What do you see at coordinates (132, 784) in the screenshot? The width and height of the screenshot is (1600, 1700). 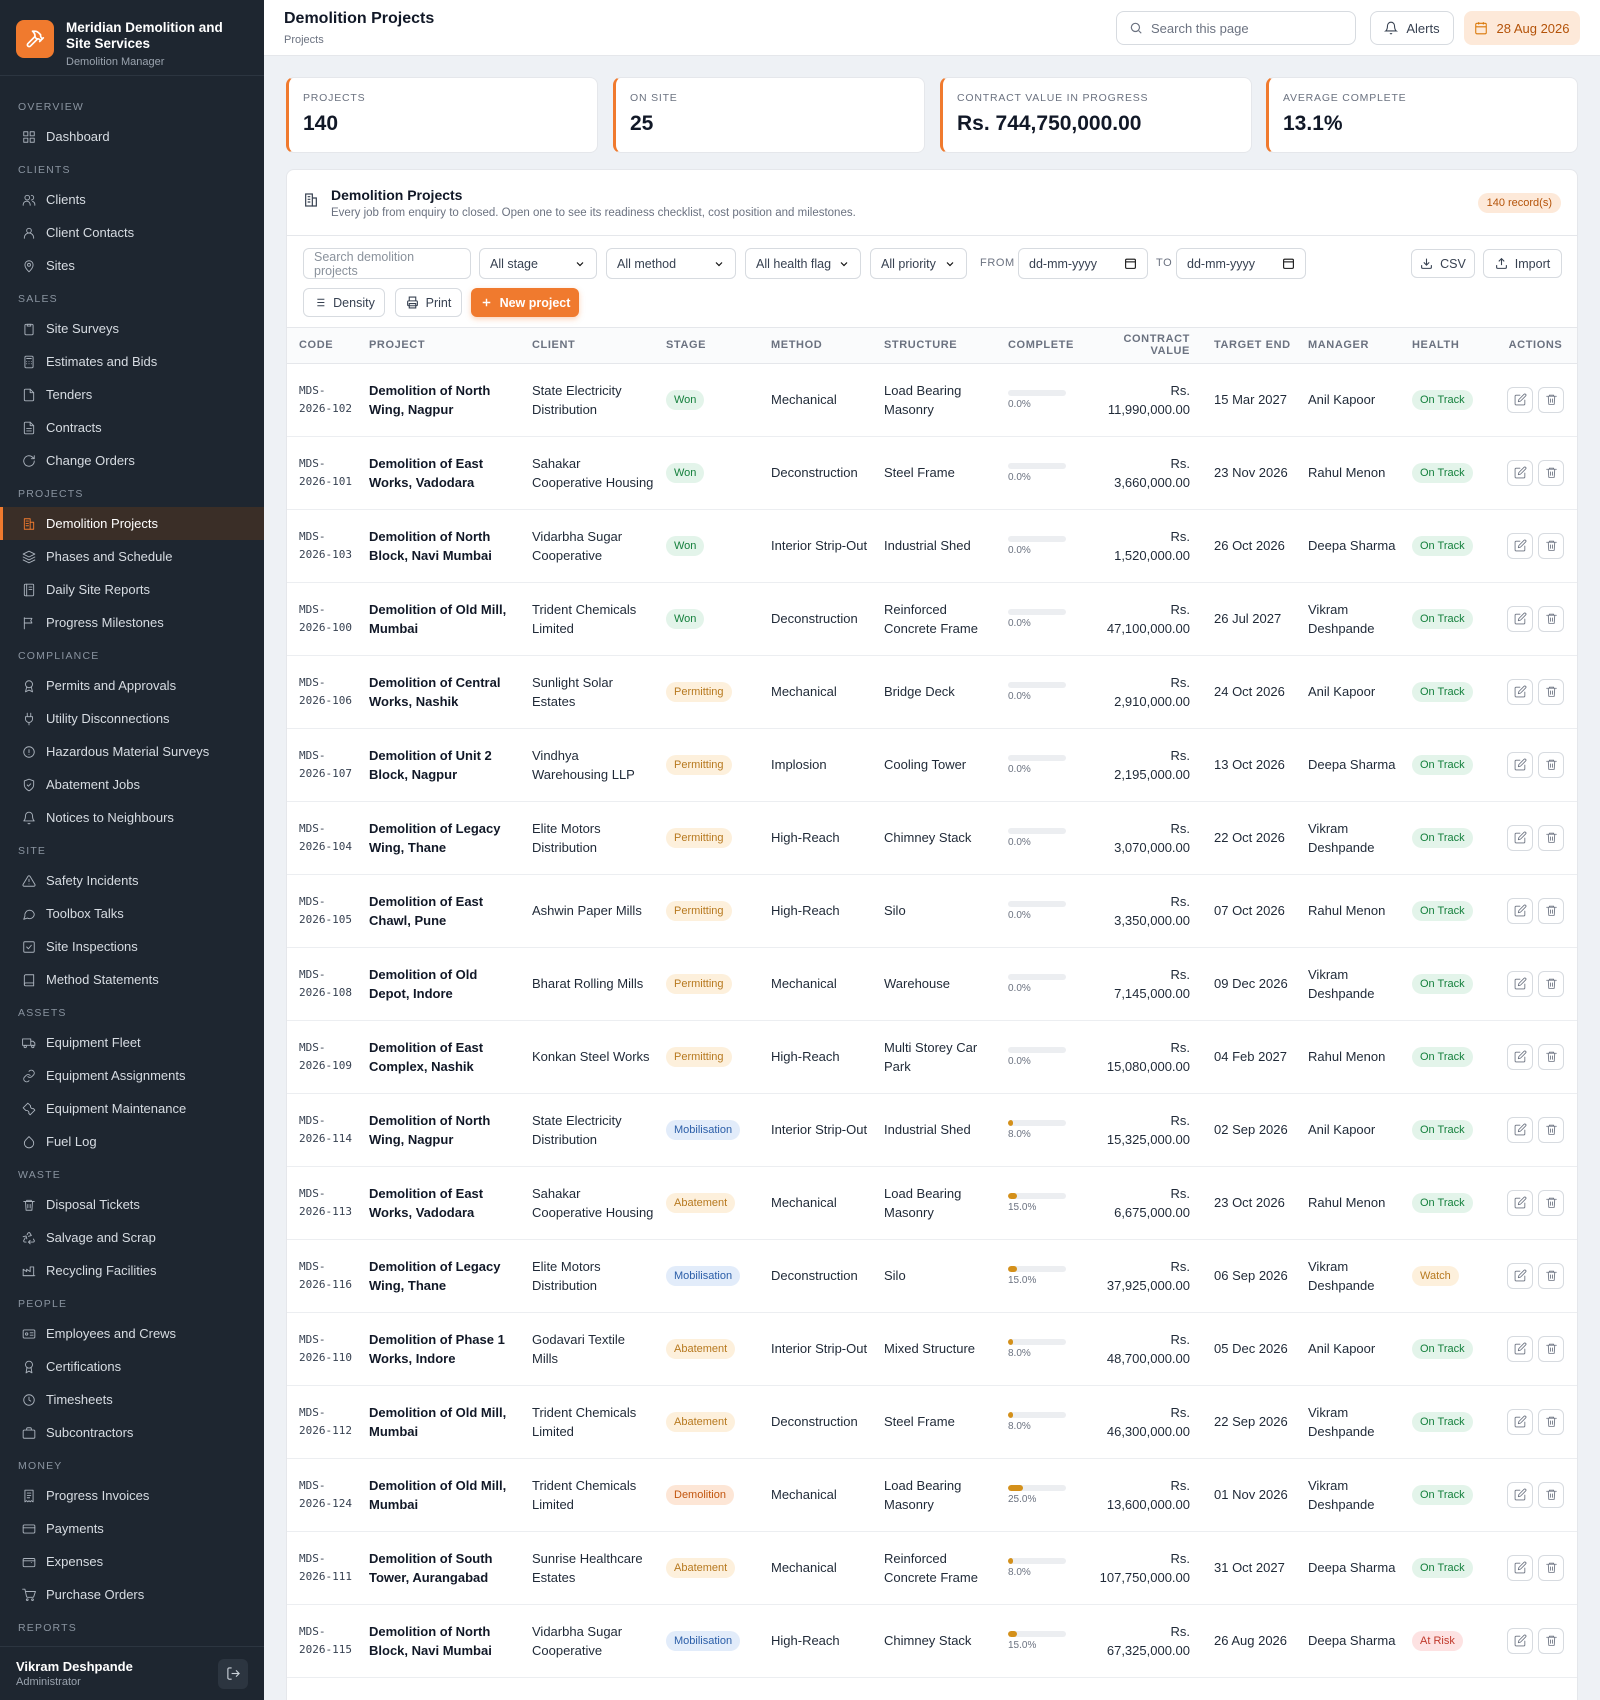 I see `sidebar-item-abatement-jobs: Abatement Jobs` at bounding box center [132, 784].